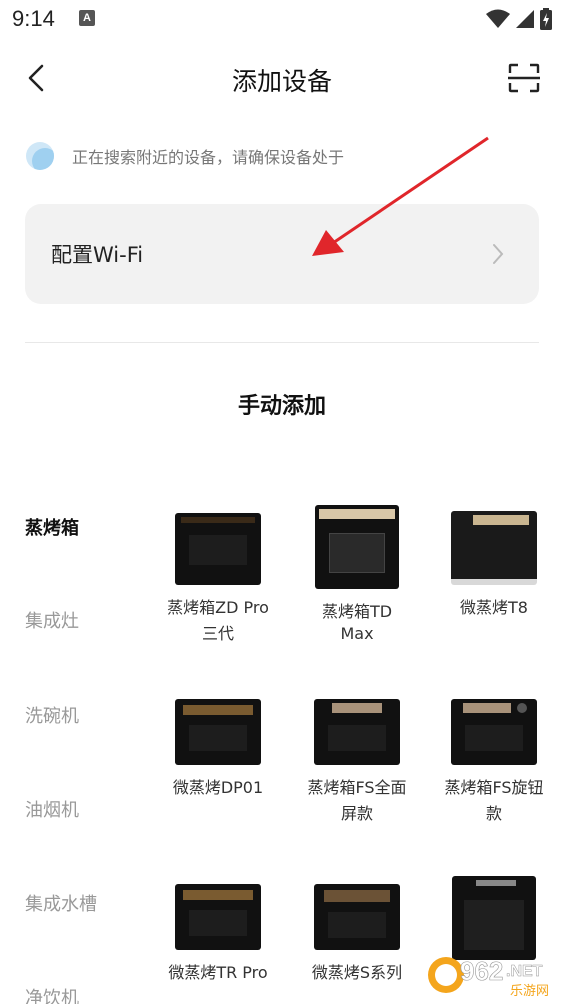 This screenshot has height=1004, width=564. I want to click on status-time: 9:14, so click(33, 18).